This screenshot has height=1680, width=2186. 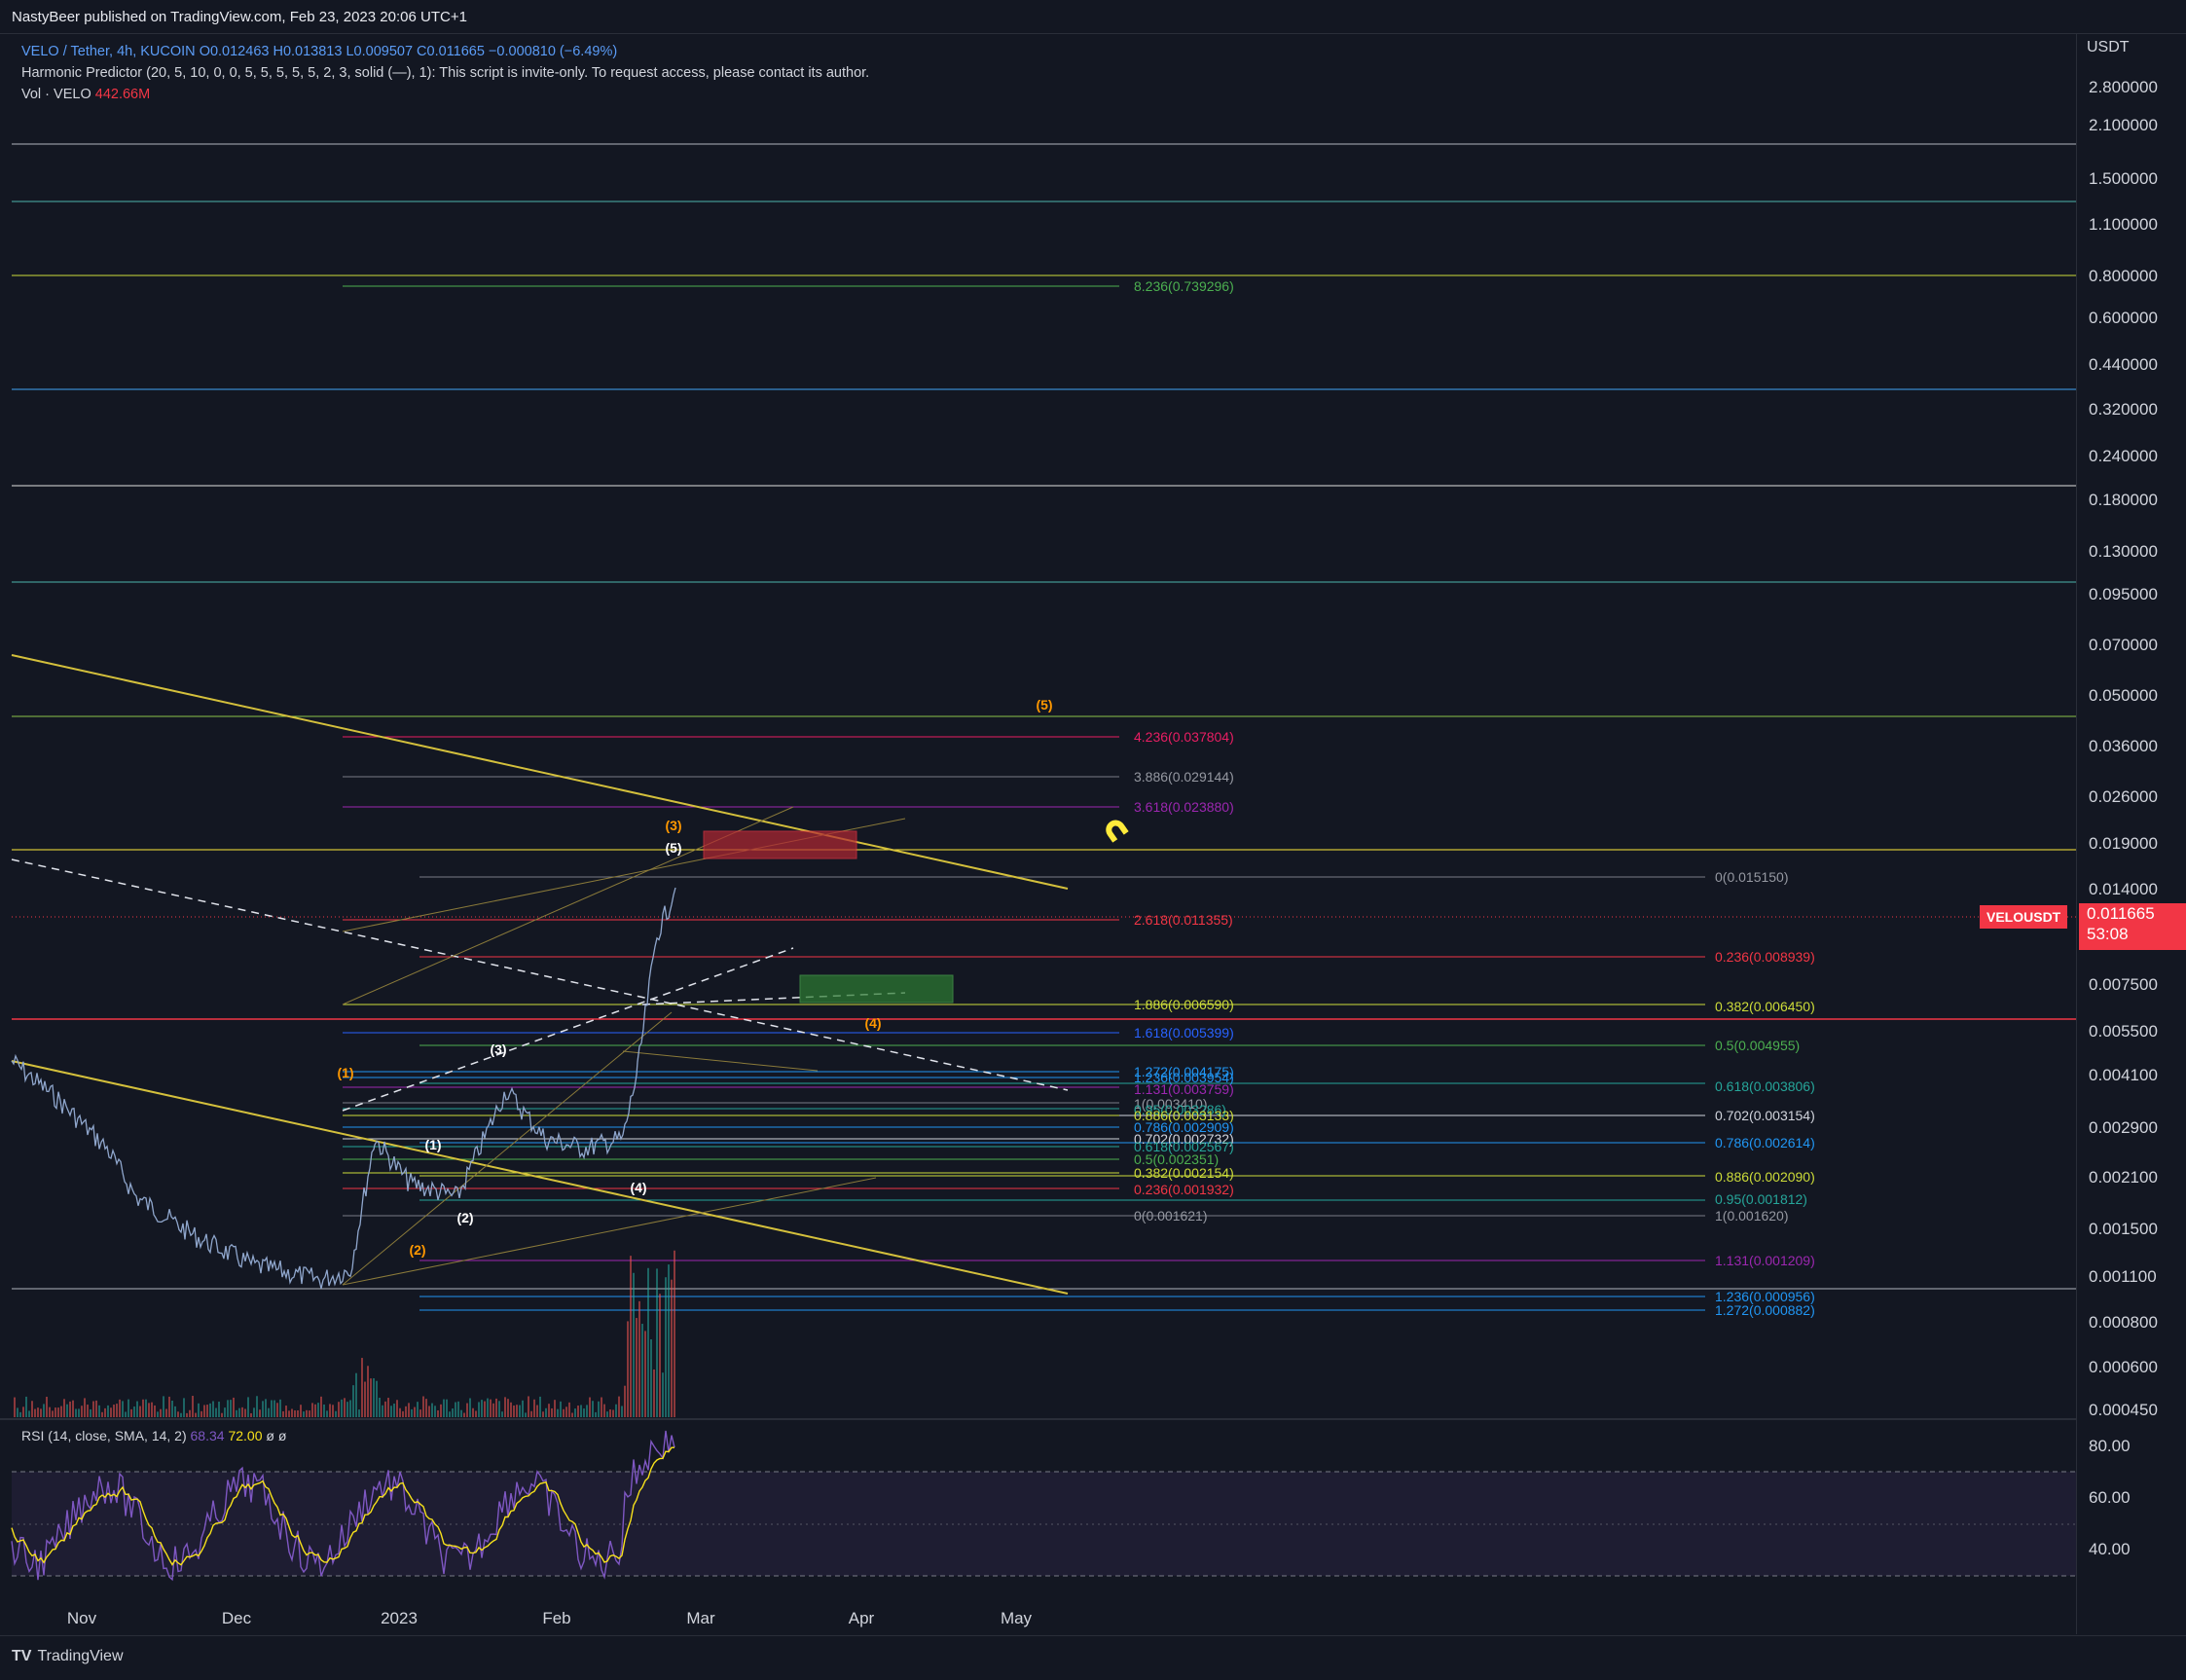 What do you see at coordinates (56, 94) in the screenshot?
I see `volume-label: Vol · VELO` at bounding box center [56, 94].